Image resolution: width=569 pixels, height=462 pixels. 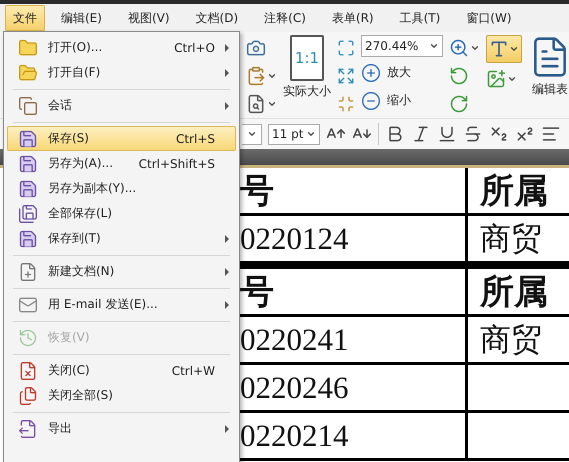 What do you see at coordinates (459, 48) in the screenshot?
I see `zoom-in-icon` at bounding box center [459, 48].